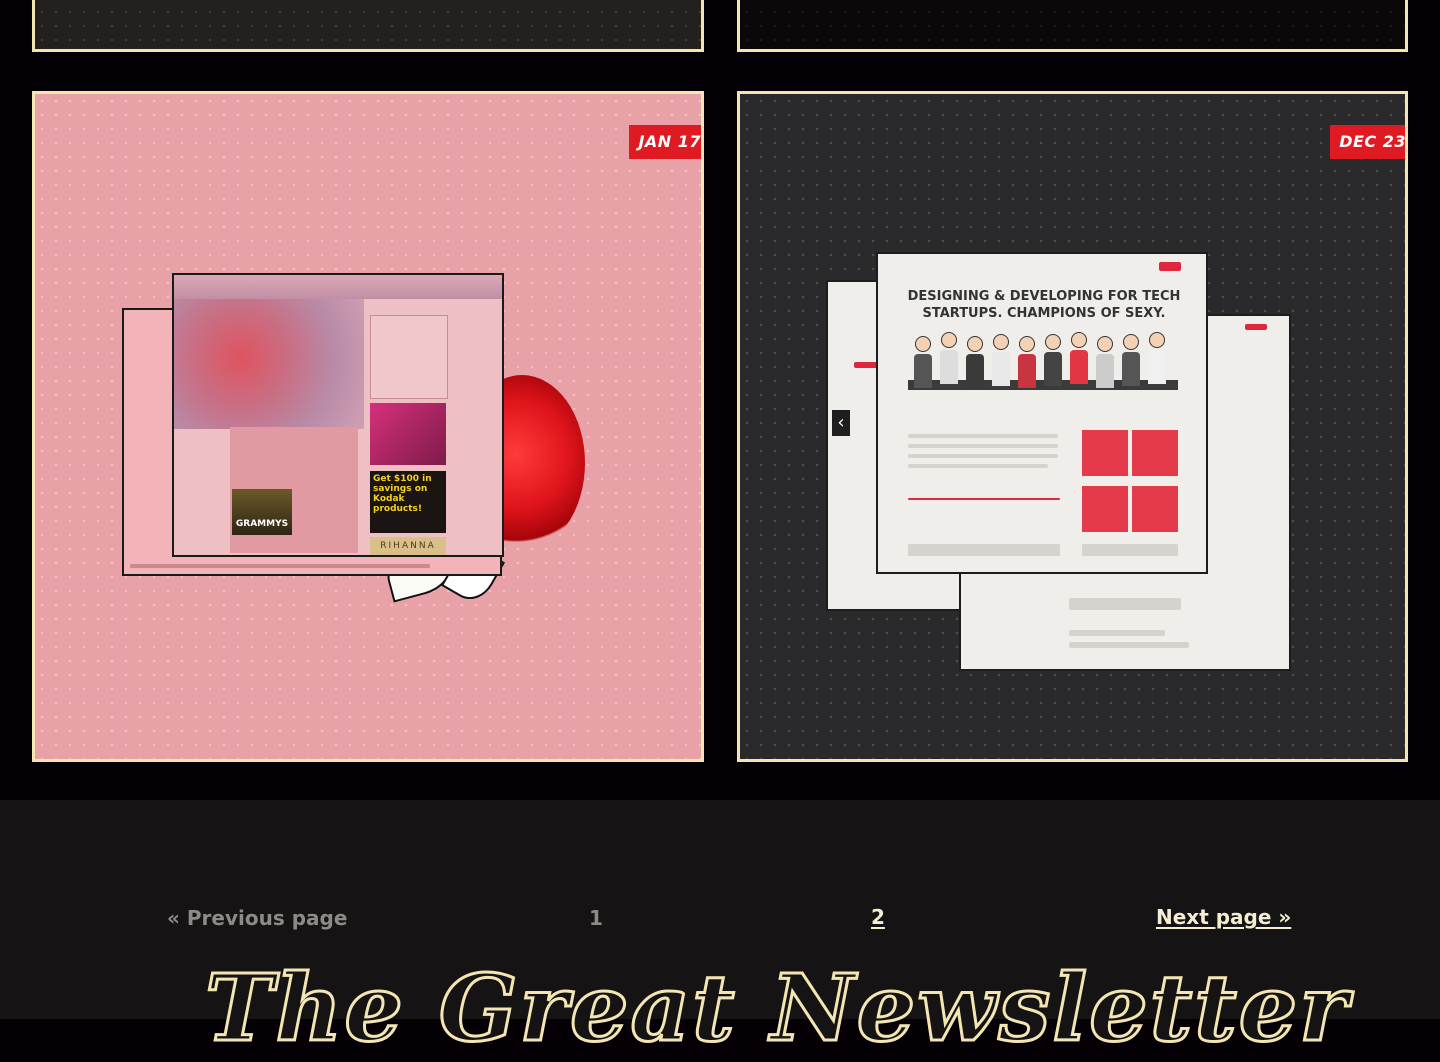 Image resolution: width=1440 pixels, height=1062 pixels. I want to click on masthead-title: The Great Newsletter, so click(777, 1008).